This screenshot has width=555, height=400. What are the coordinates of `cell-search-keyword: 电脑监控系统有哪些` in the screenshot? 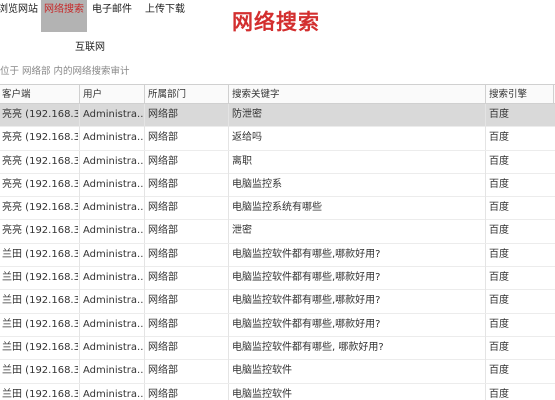 It's located at (277, 208).